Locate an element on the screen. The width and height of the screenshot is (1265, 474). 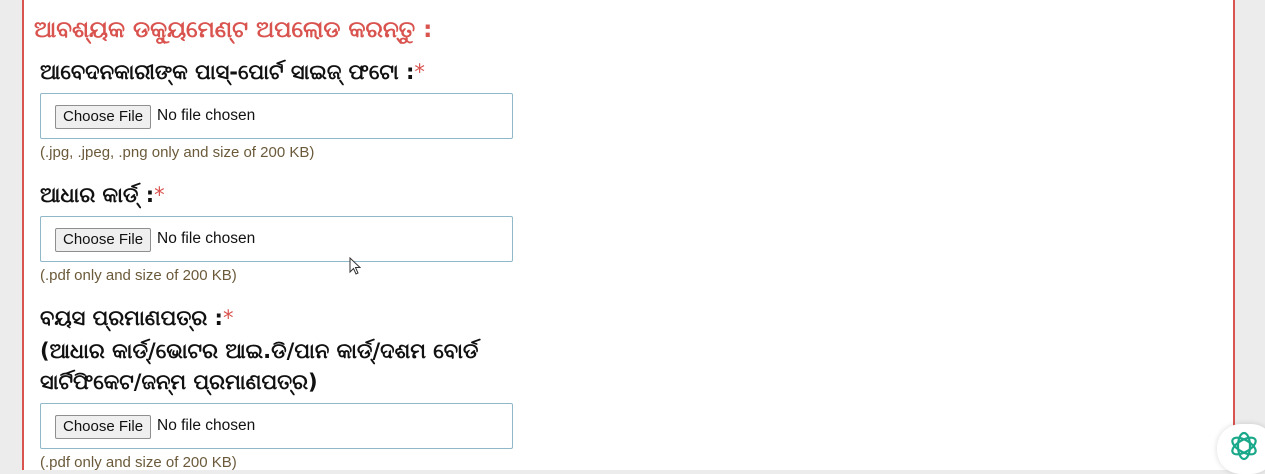
mouse-pointer-icon is located at coordinates (355, 266).